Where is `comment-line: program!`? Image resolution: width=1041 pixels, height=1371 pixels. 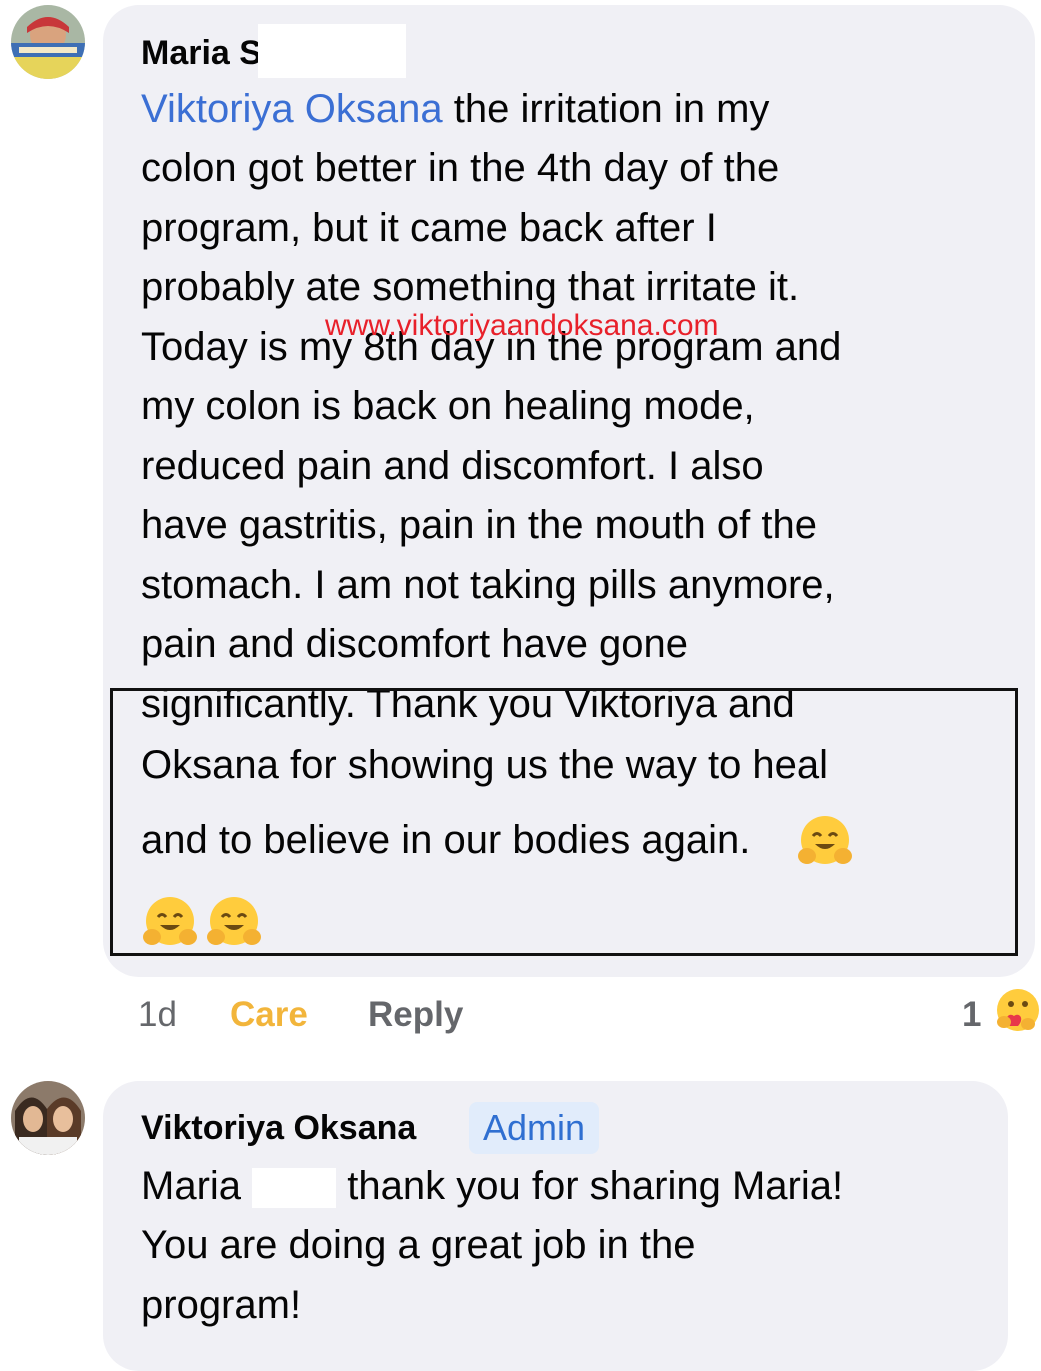
comment-line: program! is located at coordinates (221, 1305).